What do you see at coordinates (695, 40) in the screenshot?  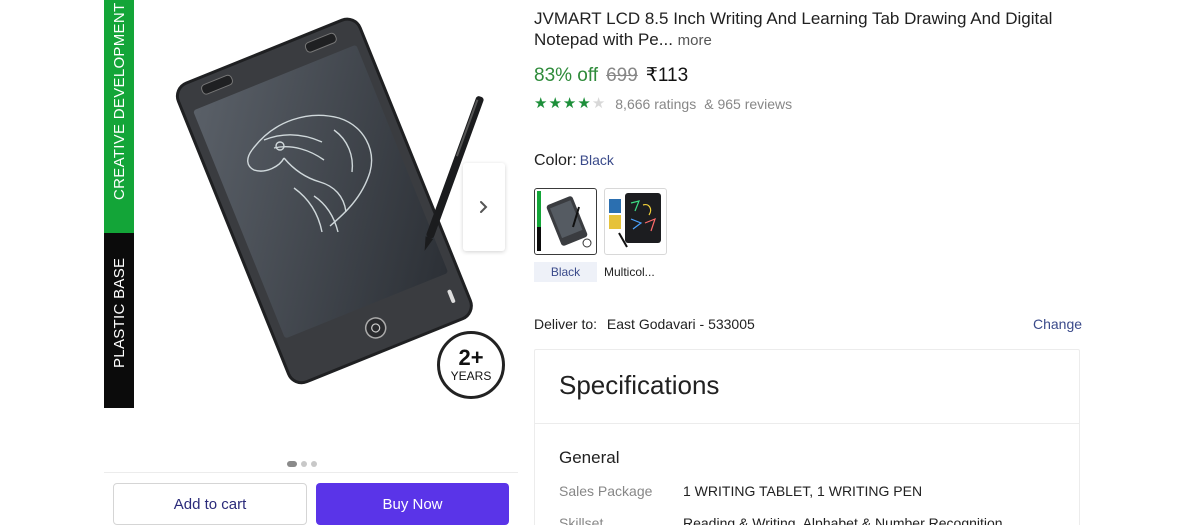 I see `more-link: more` at bounding box center [695, 40].